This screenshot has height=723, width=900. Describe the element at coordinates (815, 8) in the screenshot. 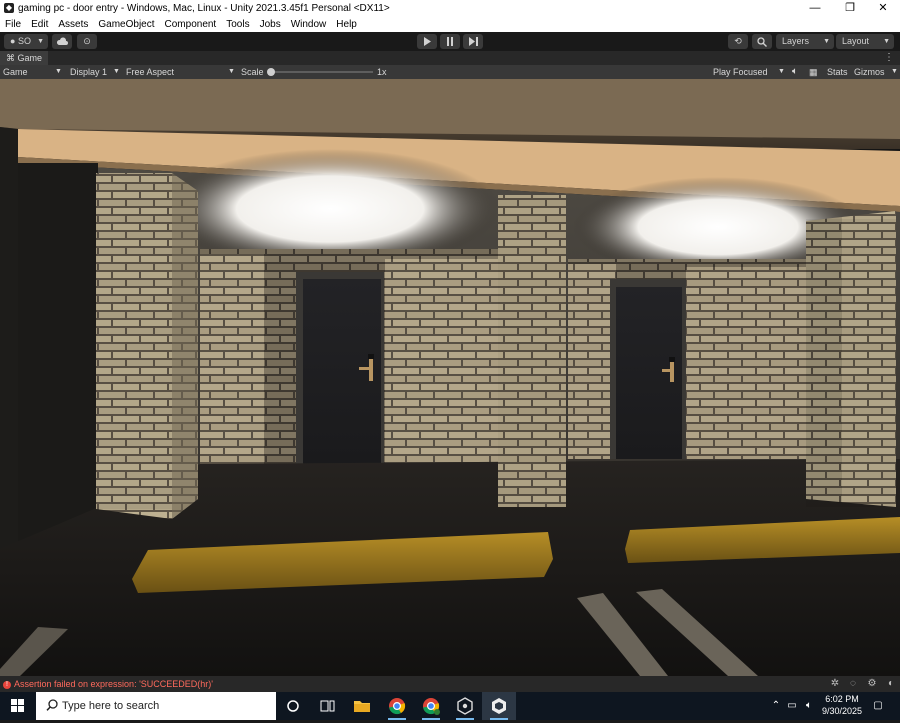

I see `minimize-button: —` at that location.